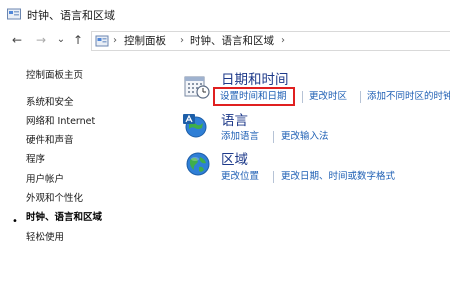  Describe the element at coordinates (17, 40) in the screenshot. I see `back-button: ←` at that location.